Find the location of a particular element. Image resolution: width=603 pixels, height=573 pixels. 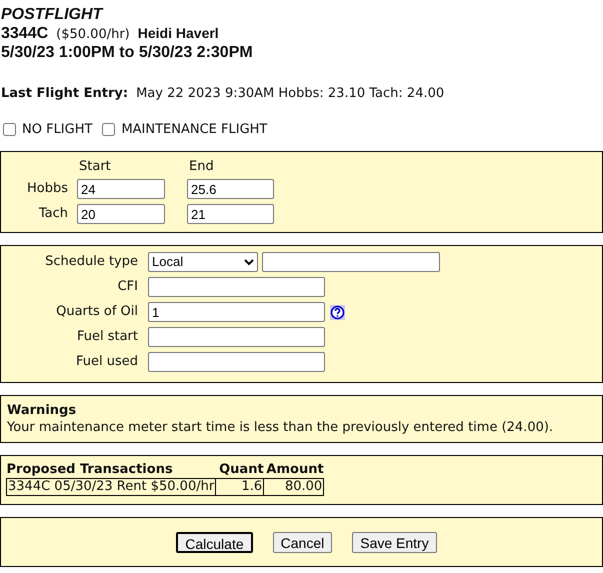

field-label: Quarts of Oil is located at coordinates (97, 312).